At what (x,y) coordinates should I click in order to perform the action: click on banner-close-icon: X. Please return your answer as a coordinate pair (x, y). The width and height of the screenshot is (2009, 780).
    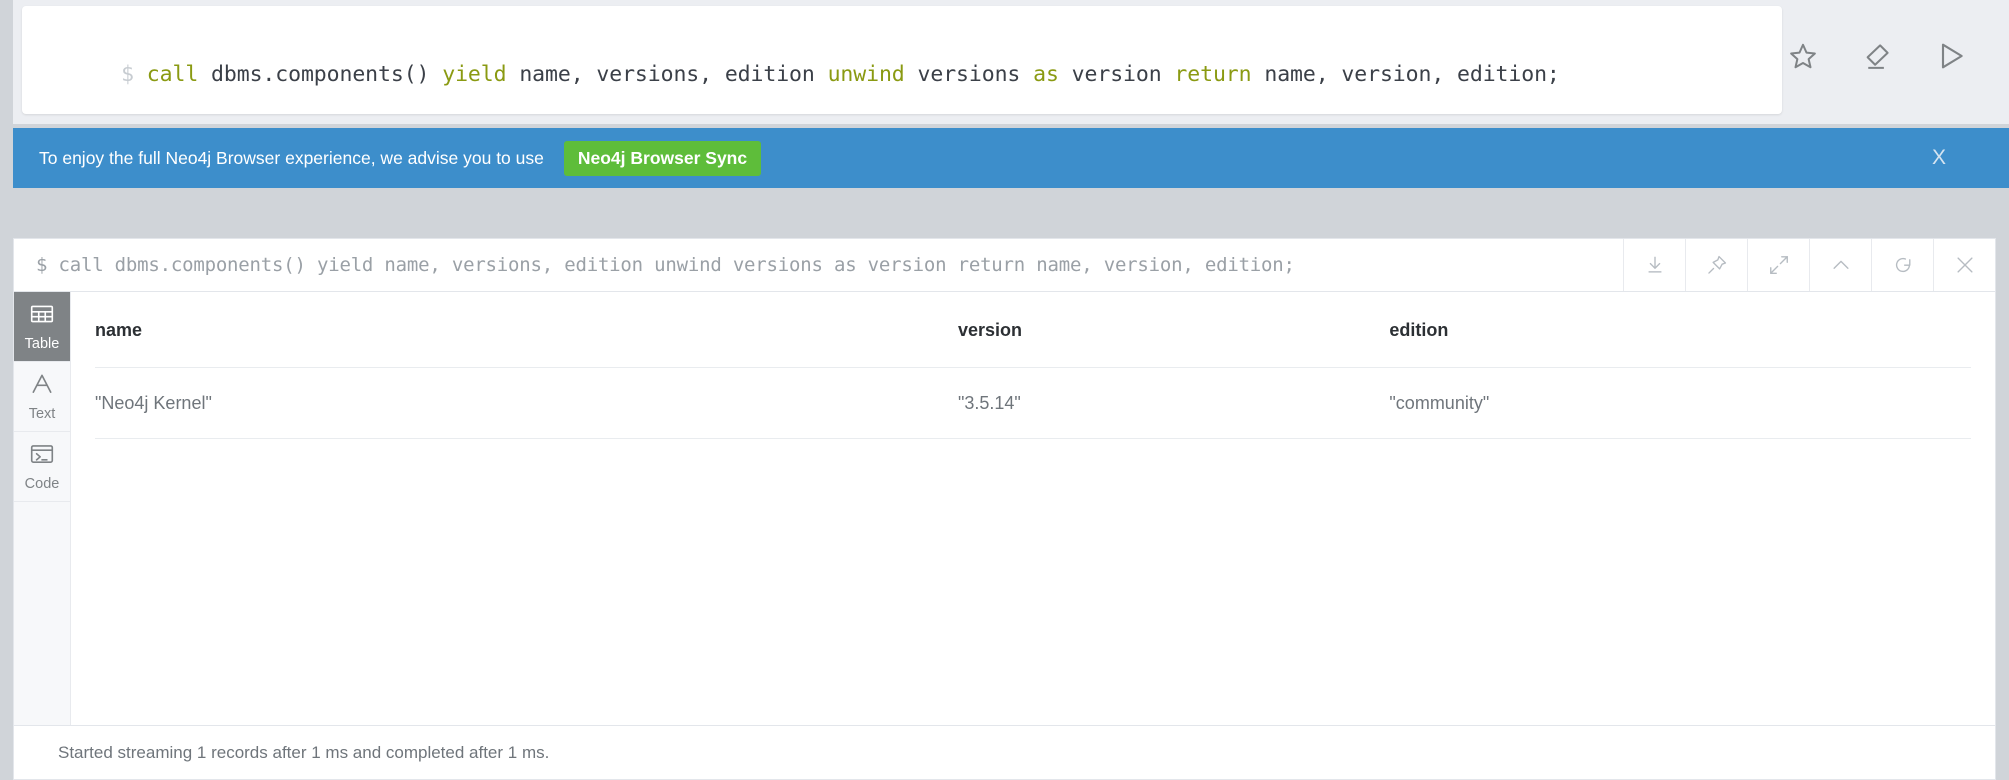
    Looking at the image, I should click on (1939, 158).